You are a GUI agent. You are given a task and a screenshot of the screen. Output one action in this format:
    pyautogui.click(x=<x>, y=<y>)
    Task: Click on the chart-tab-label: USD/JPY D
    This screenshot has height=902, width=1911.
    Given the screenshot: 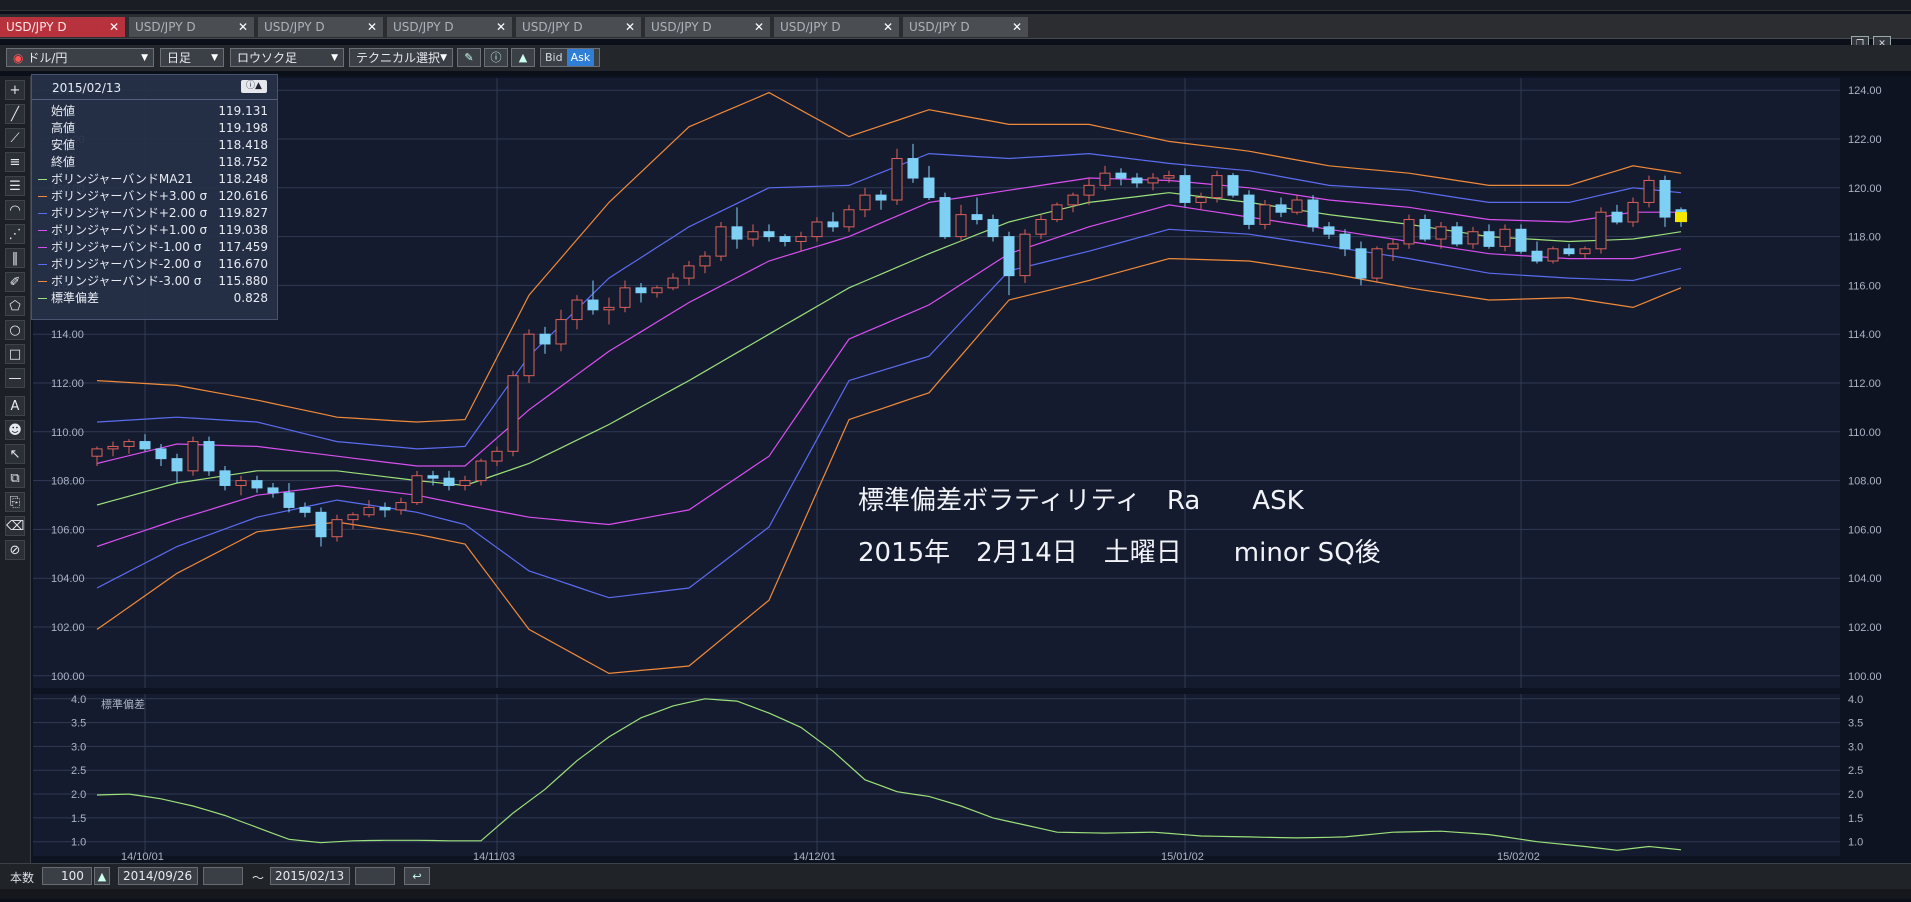 What is the action you would take?
    pyautogui.click(x=294, y=27)
    